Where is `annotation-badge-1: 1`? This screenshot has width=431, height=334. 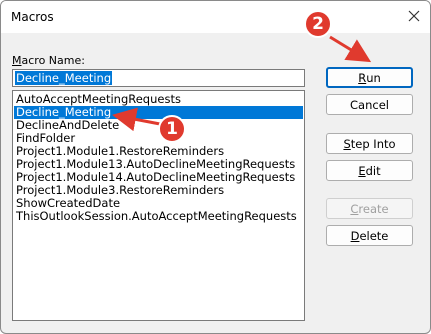
annotation-badge-1: 1 is located at coordinates (172, 129).